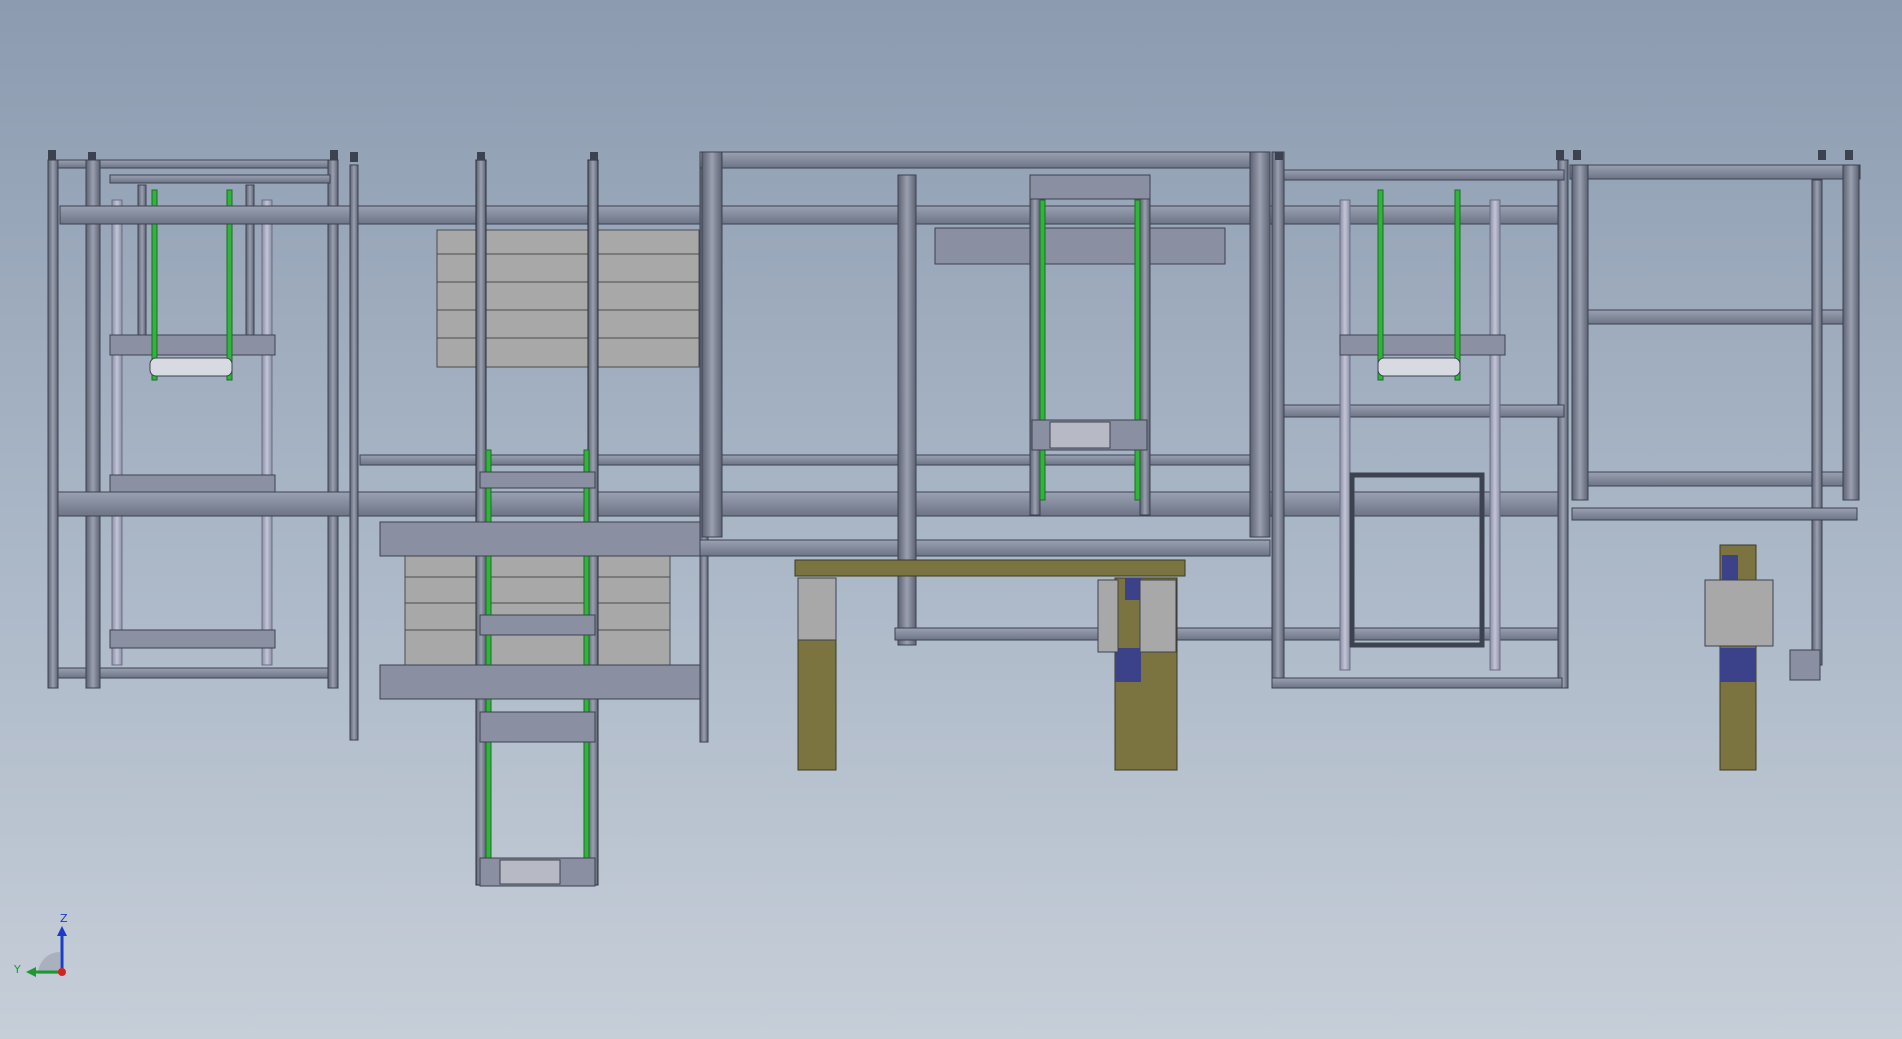 The image size is (1902, 1039). What do you see at coordinates (1851, 332) in the screenshot?
I see `far-right-post-b` at bounding box center [1851, 332].